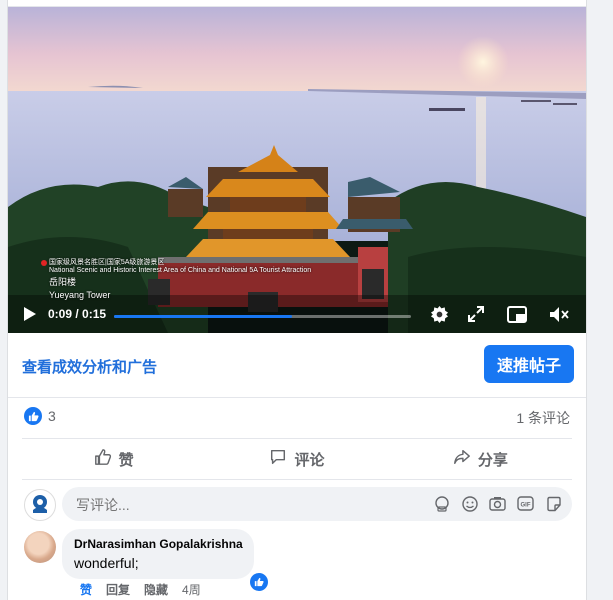  Describe the element at coordinates (259, 582) in the screenshot. I see `comment-like-reaction-icon` at that location.